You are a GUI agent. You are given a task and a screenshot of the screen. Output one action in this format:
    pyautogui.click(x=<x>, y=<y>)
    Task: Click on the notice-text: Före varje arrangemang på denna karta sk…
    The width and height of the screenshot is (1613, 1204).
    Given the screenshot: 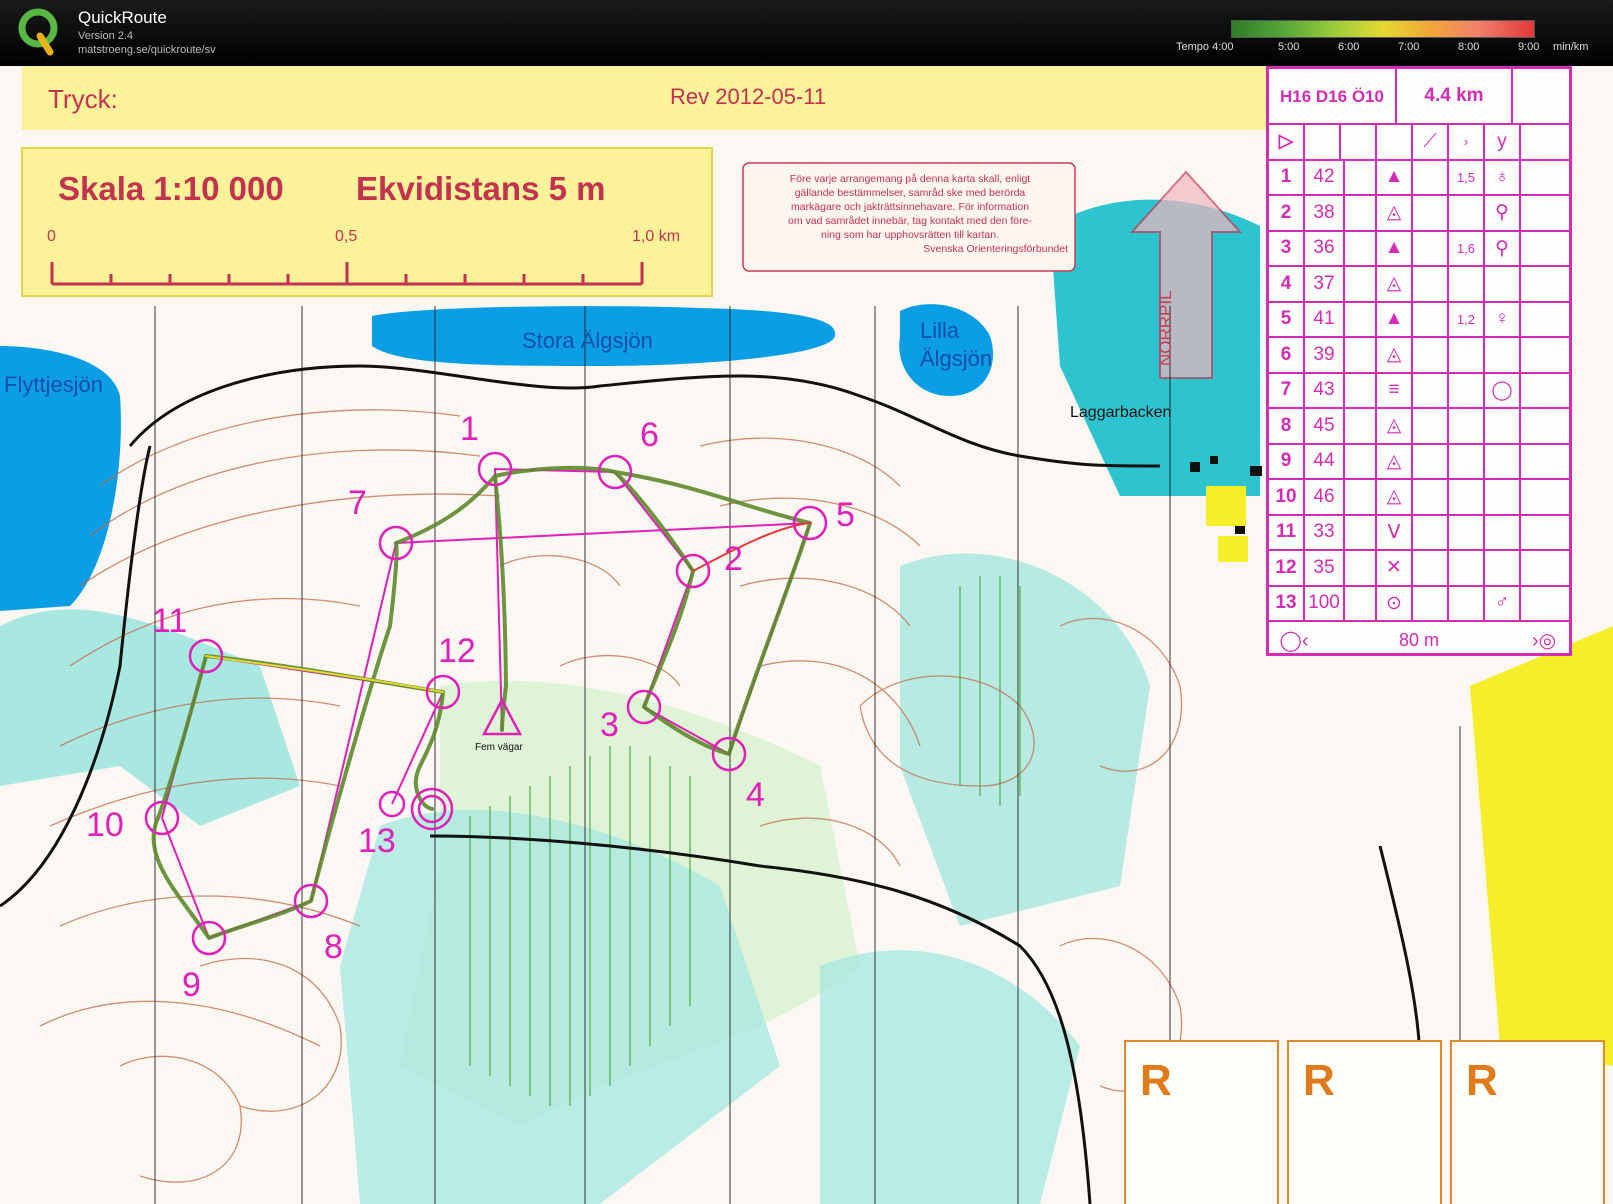 What is the action you would take?
    pyautogui.click(x=928, y=214)
    